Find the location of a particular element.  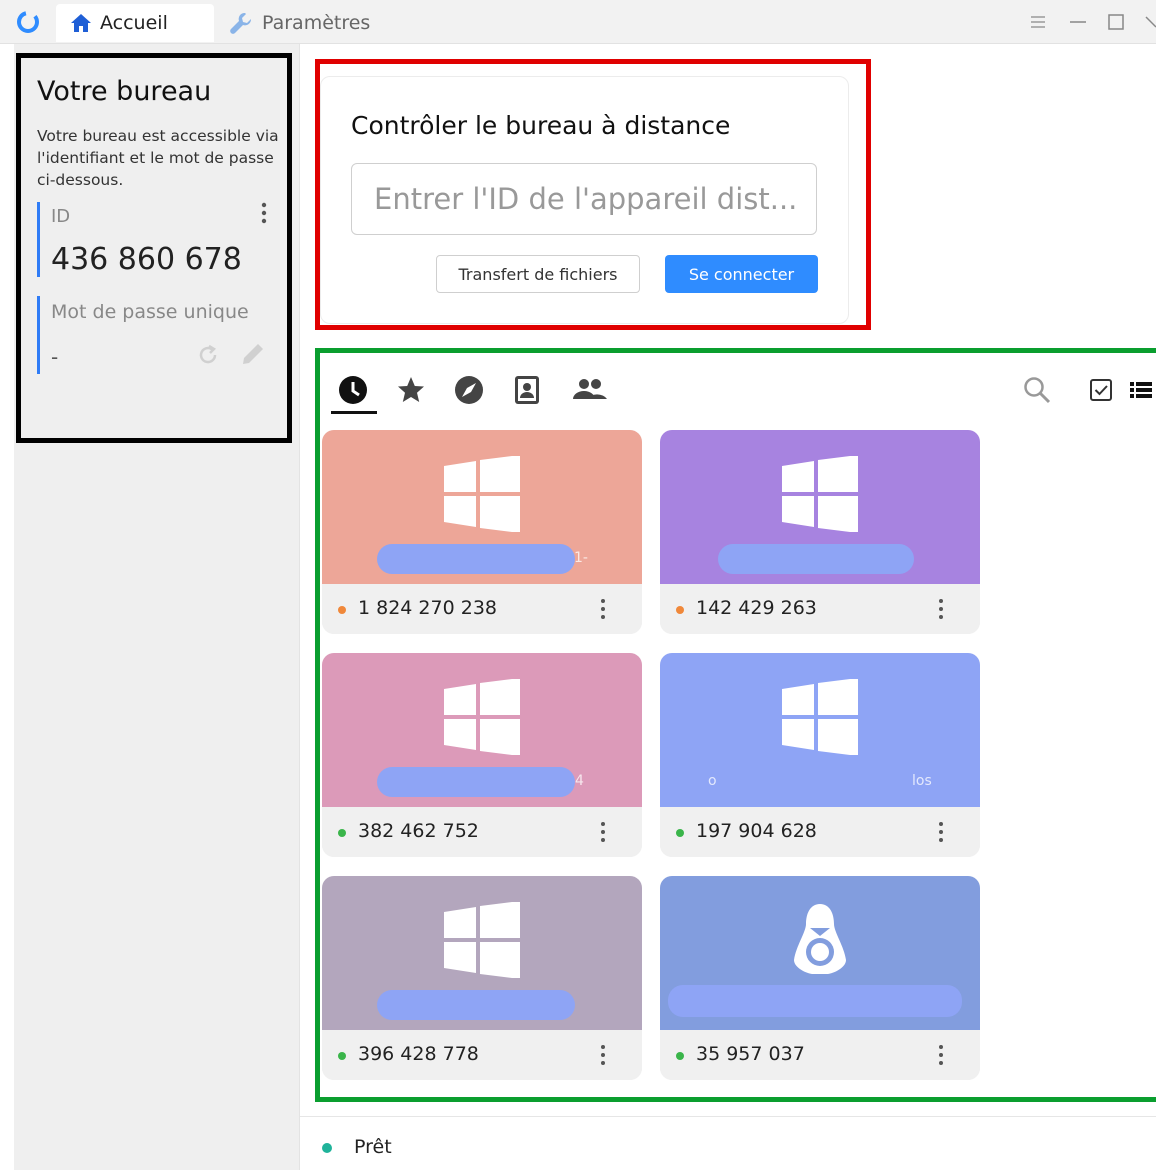

menu-icon is located at coordinates (1038, 22).